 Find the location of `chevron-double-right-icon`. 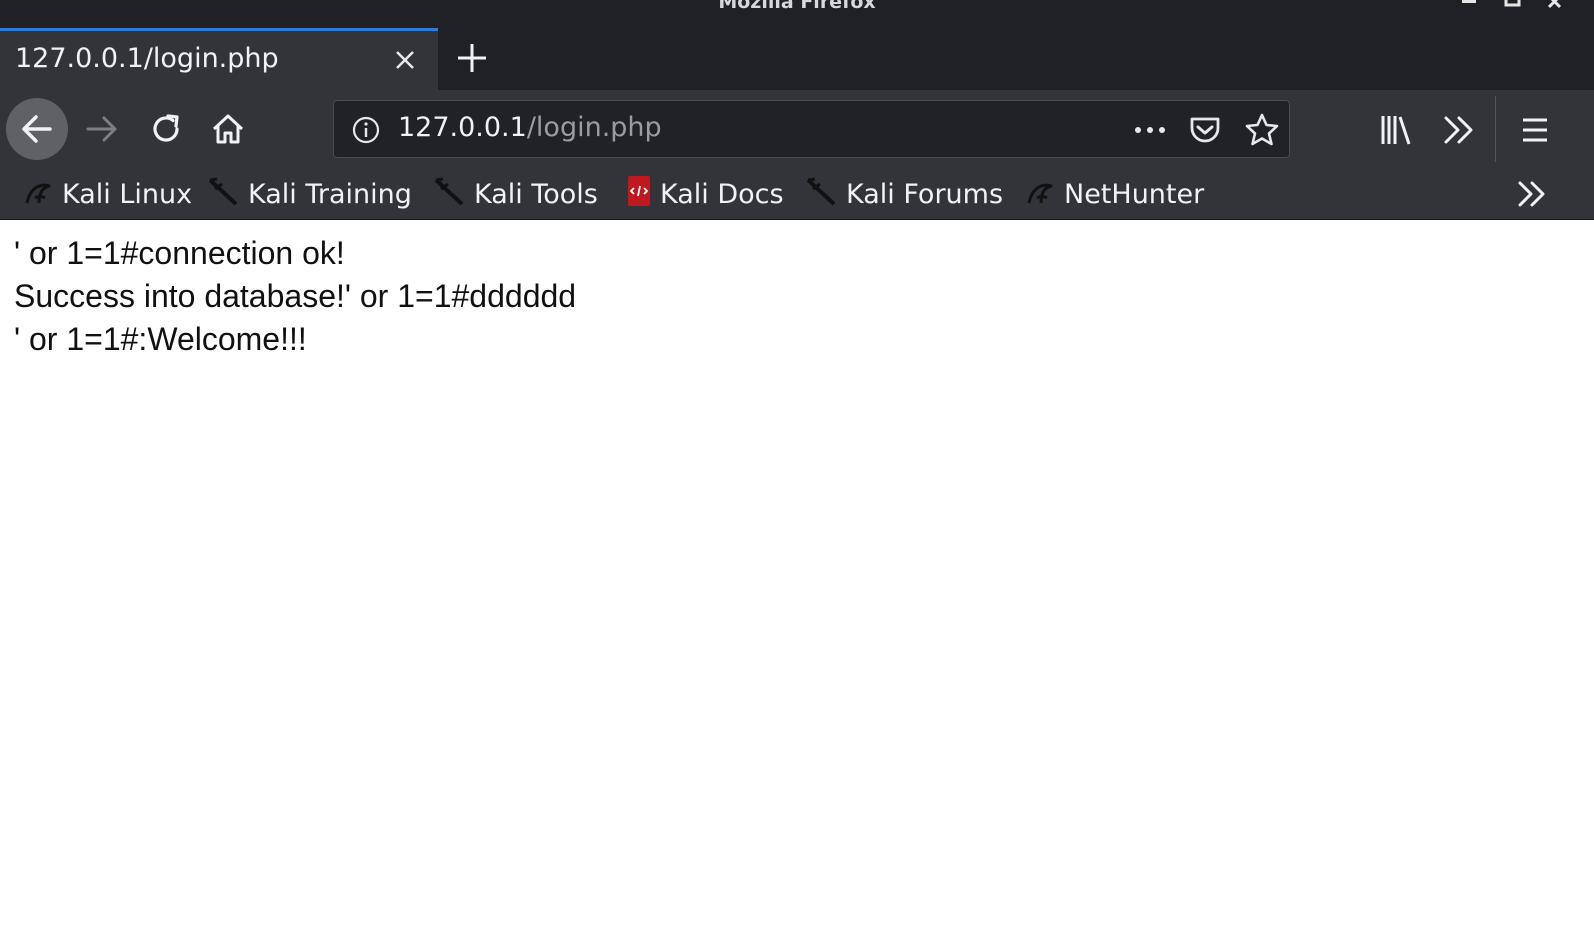

chevron-double-right-icon is located at coordinates (1533, 196).